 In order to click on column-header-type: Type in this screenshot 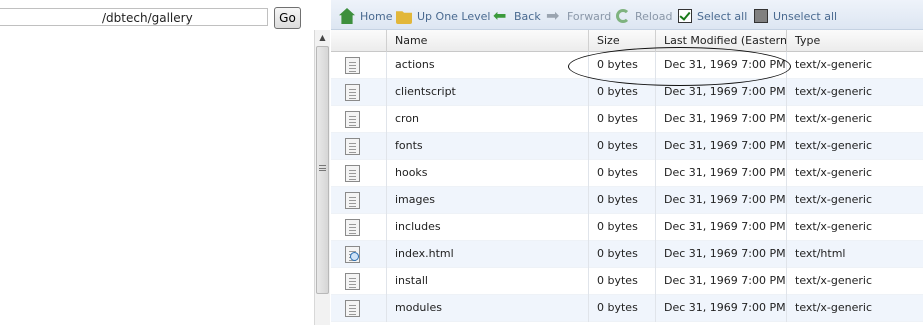, I will do `click(855, 41)`.